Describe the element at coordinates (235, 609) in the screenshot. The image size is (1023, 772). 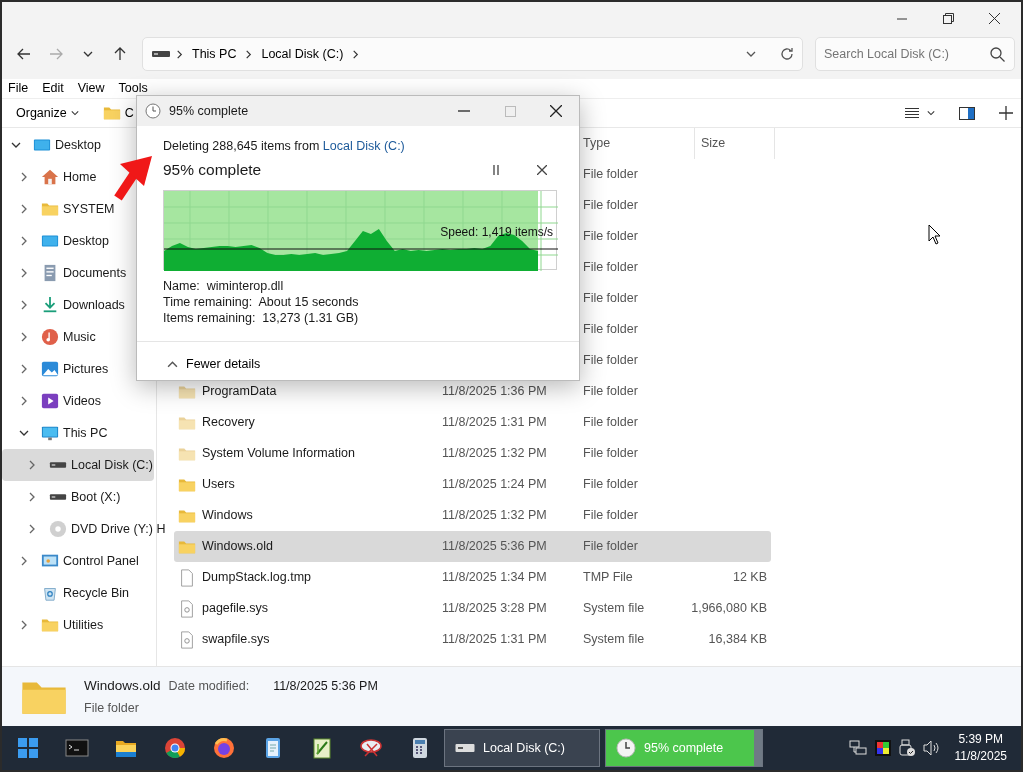
I see `file-name: pagefile.sys` at that location.